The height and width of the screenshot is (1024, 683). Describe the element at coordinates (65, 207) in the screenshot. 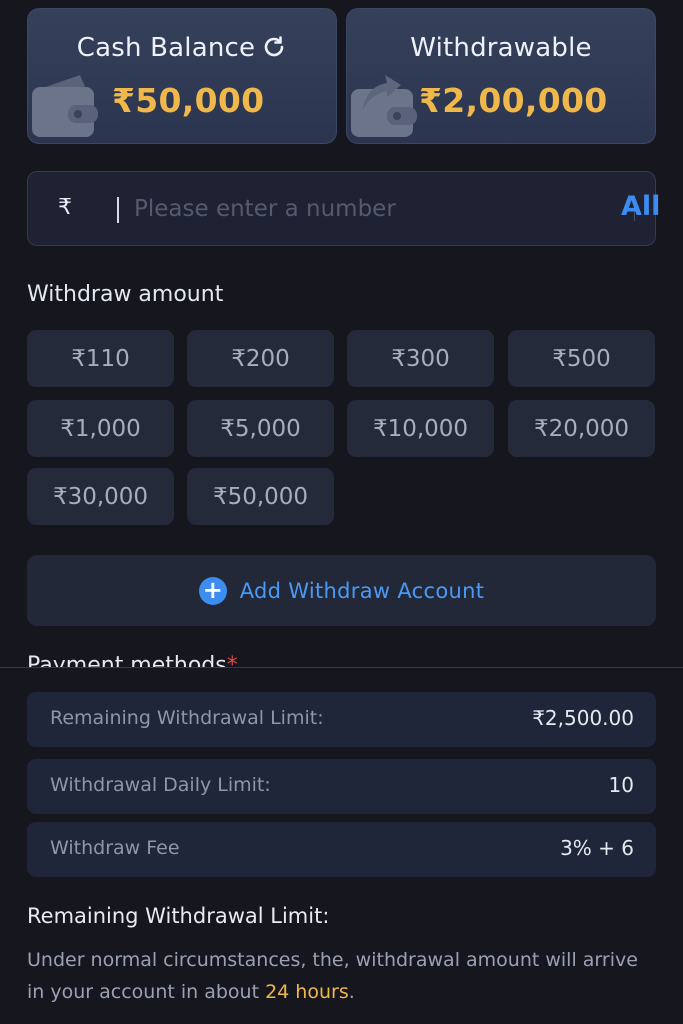

I see `currency-symbol: ₹` at that location.